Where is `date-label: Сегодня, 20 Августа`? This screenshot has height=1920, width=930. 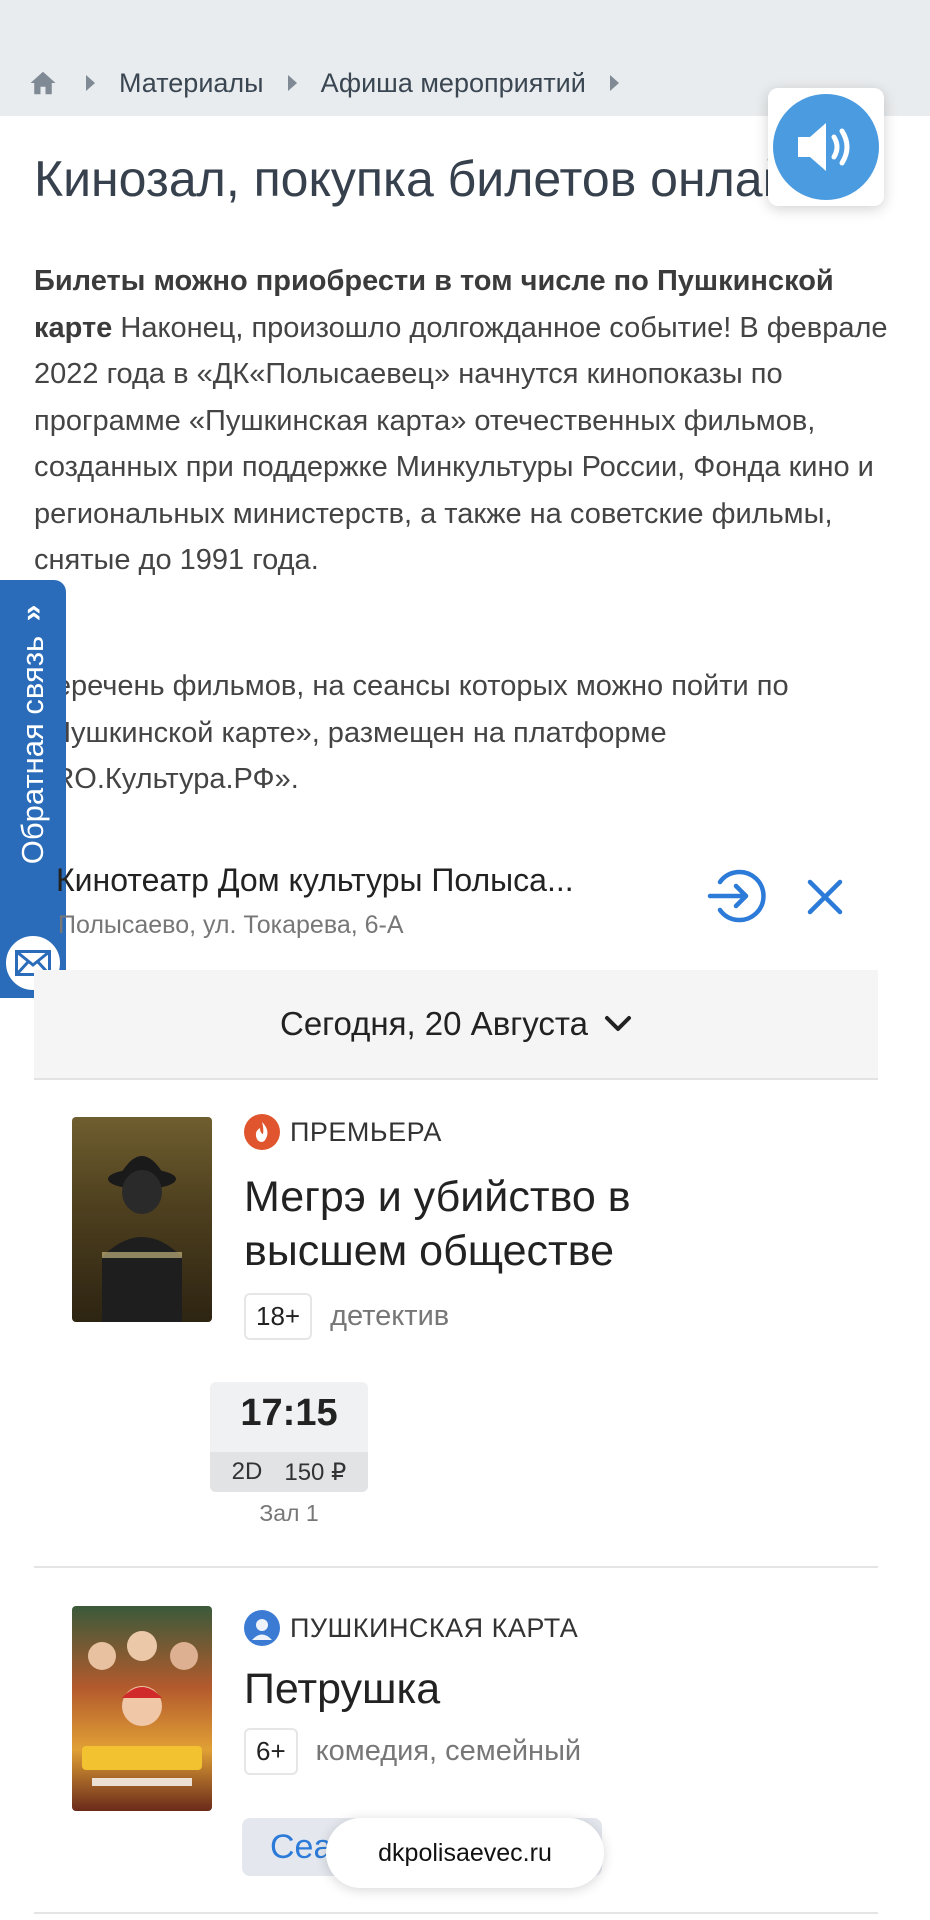 date-label: Сегодня, 20 Августа is located at coordinates (434, 1023).